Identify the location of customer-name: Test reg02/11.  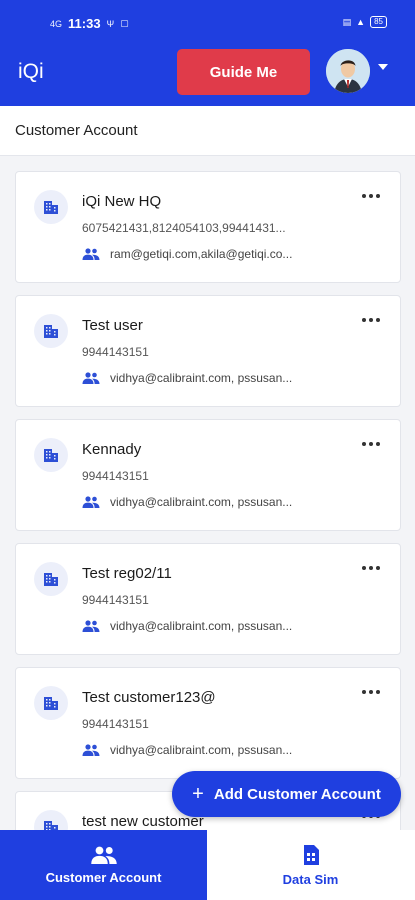
(127, 573).